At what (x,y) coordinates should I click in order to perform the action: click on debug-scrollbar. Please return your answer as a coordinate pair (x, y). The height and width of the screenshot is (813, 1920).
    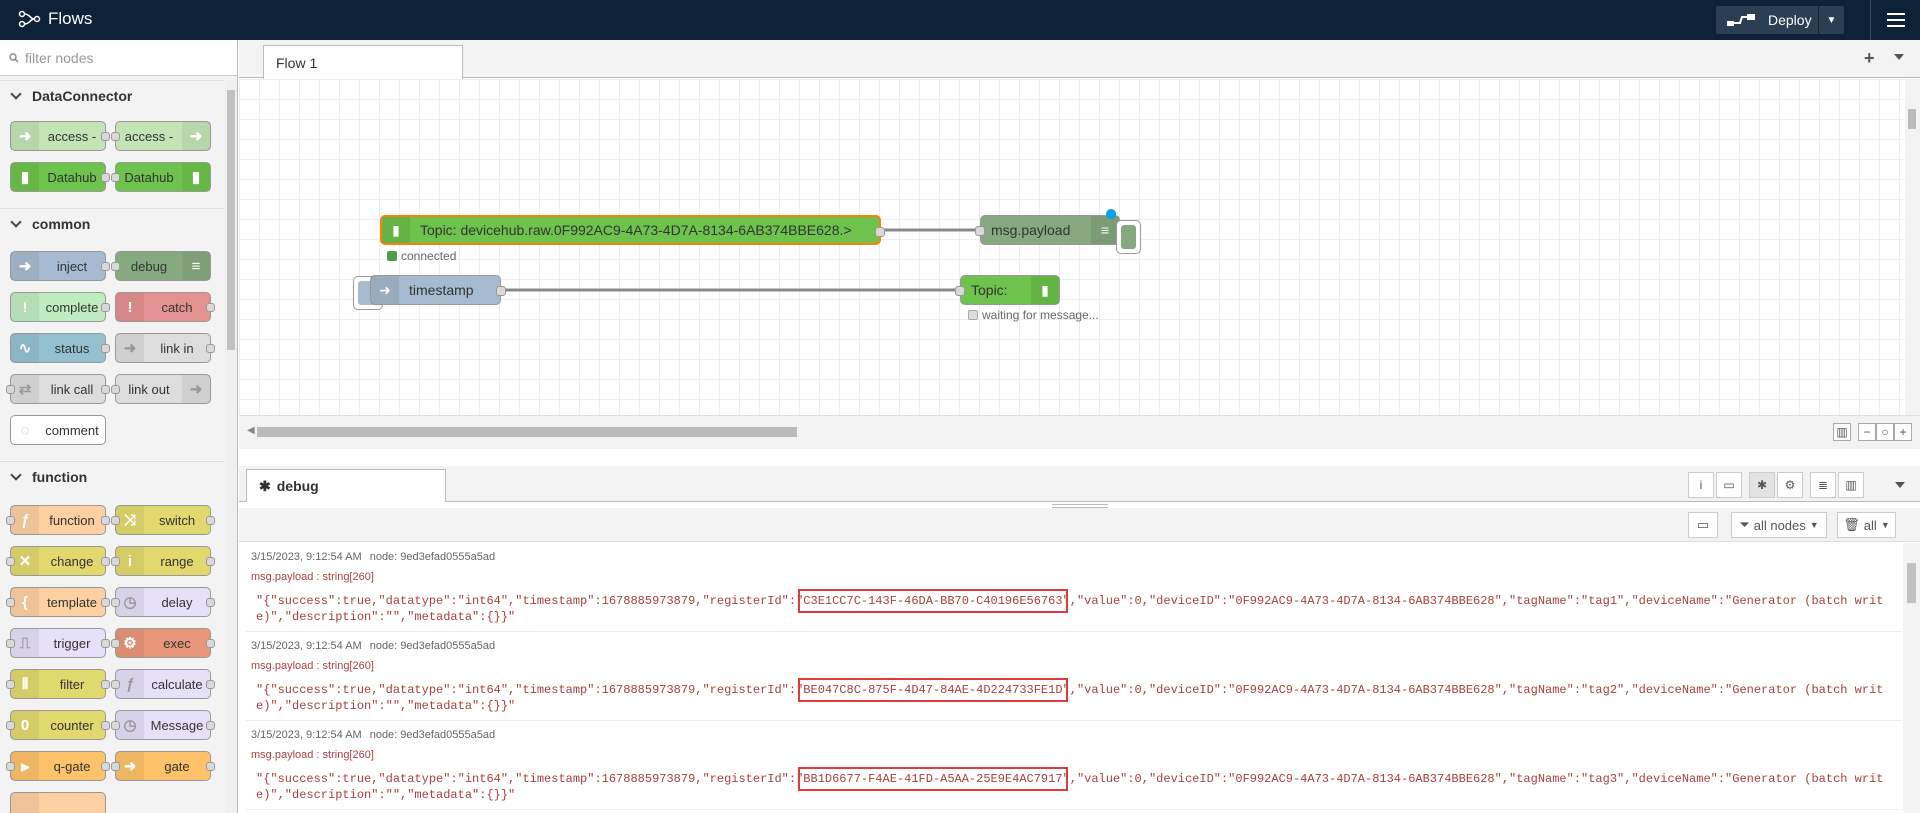
    Looking at the image, I should click on (1911, 678).